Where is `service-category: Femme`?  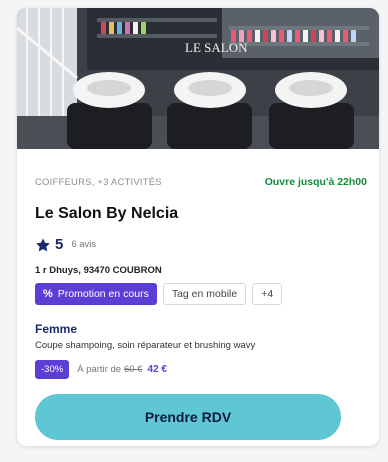
service-category: Femme is located at coordinates (56, 329).